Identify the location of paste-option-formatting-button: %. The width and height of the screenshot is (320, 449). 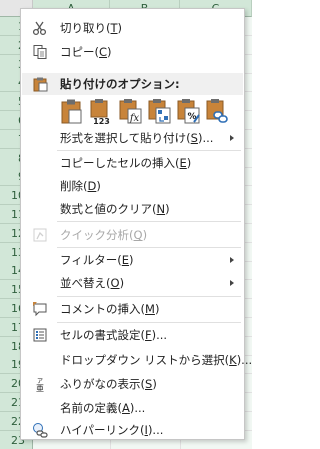
(188, 111).